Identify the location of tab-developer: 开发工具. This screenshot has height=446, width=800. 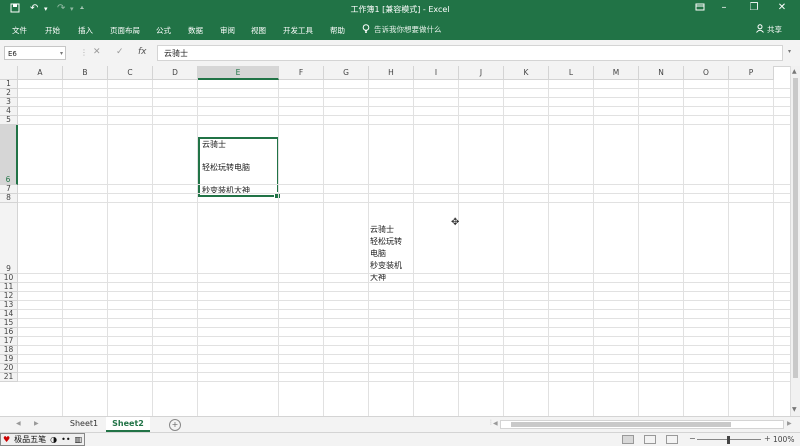
(298, 30).